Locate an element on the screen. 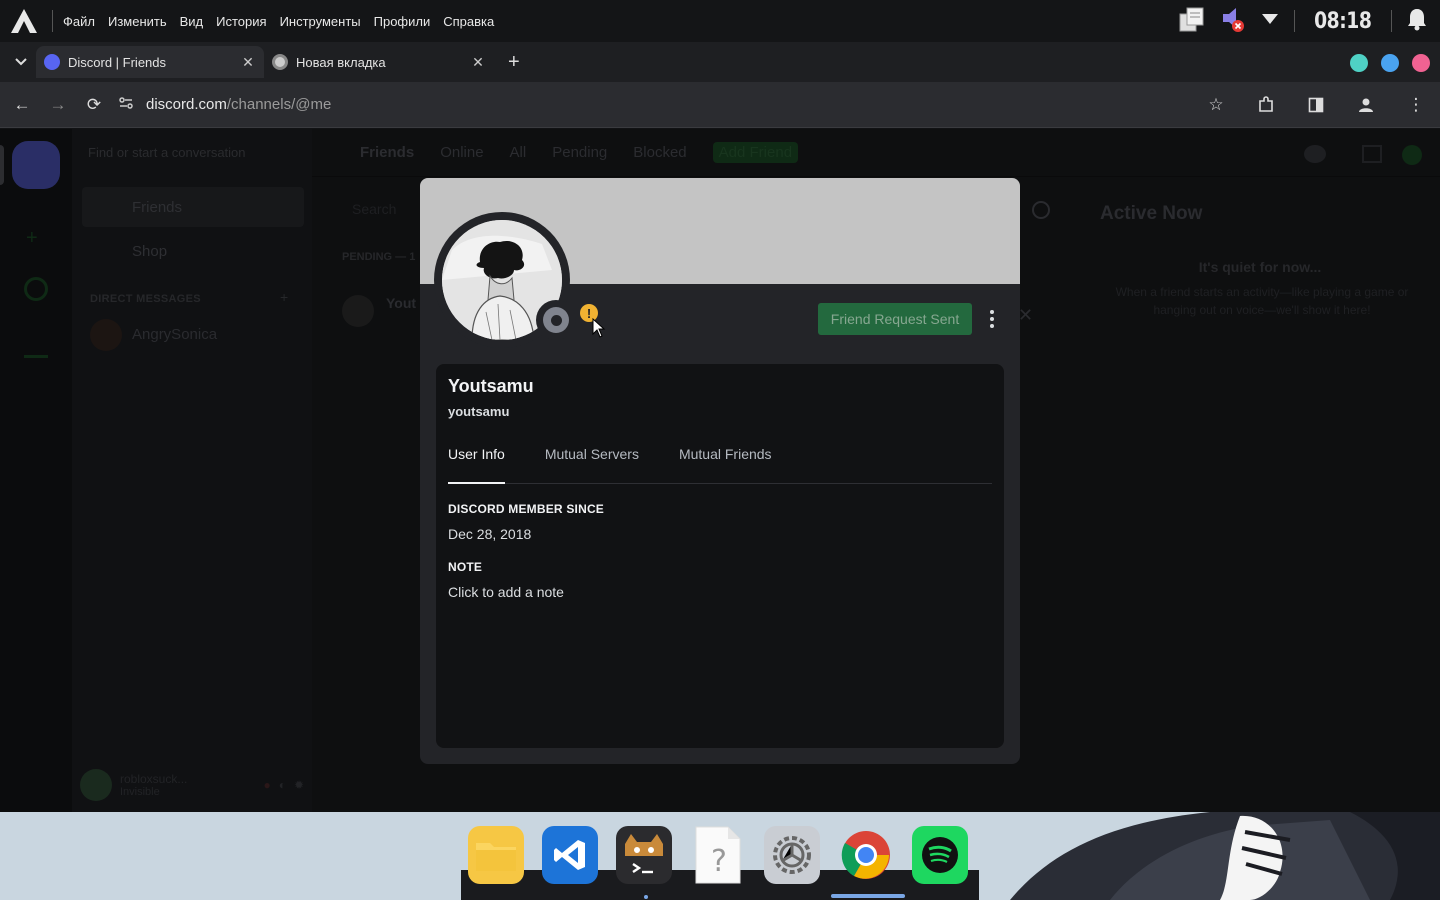  toolbar-actions: ☆ ⋮ is located at coordinates (1316, 105).